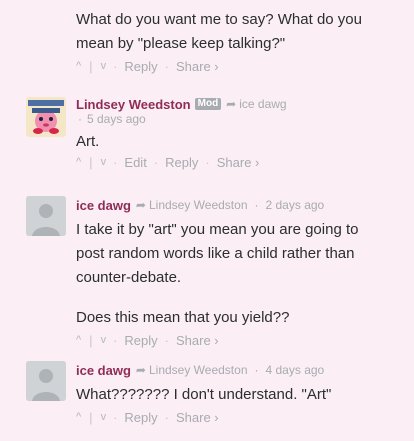  I want to click on comment-text: Does this mean that you yield??, so click(183, 317).